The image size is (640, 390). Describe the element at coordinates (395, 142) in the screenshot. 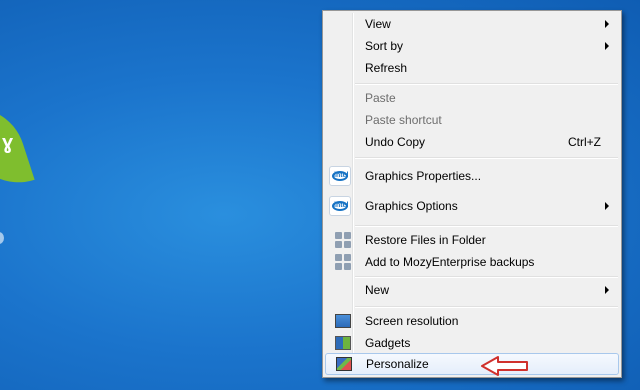

I see `menu-item-label: Undo Copy` at that location.